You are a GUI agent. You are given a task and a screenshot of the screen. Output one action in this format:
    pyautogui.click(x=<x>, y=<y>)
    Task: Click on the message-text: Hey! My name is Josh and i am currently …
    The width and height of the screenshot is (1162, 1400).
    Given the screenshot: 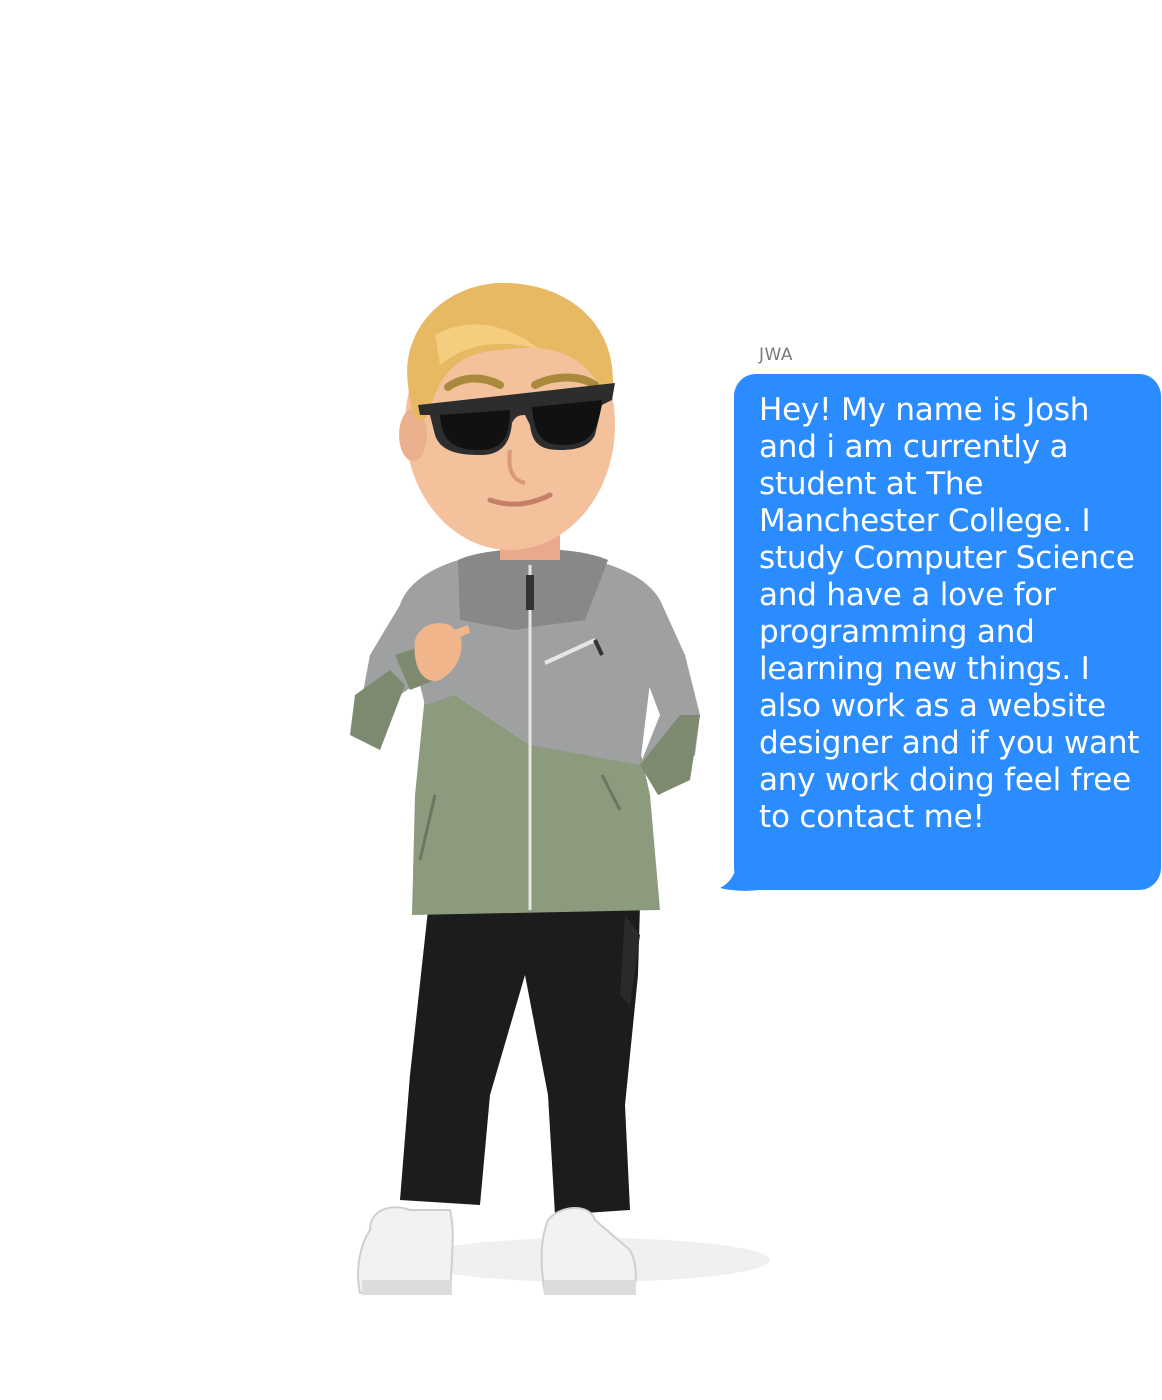 What is the action you would take?
    pyautogui.click(x=949, y=613)
    